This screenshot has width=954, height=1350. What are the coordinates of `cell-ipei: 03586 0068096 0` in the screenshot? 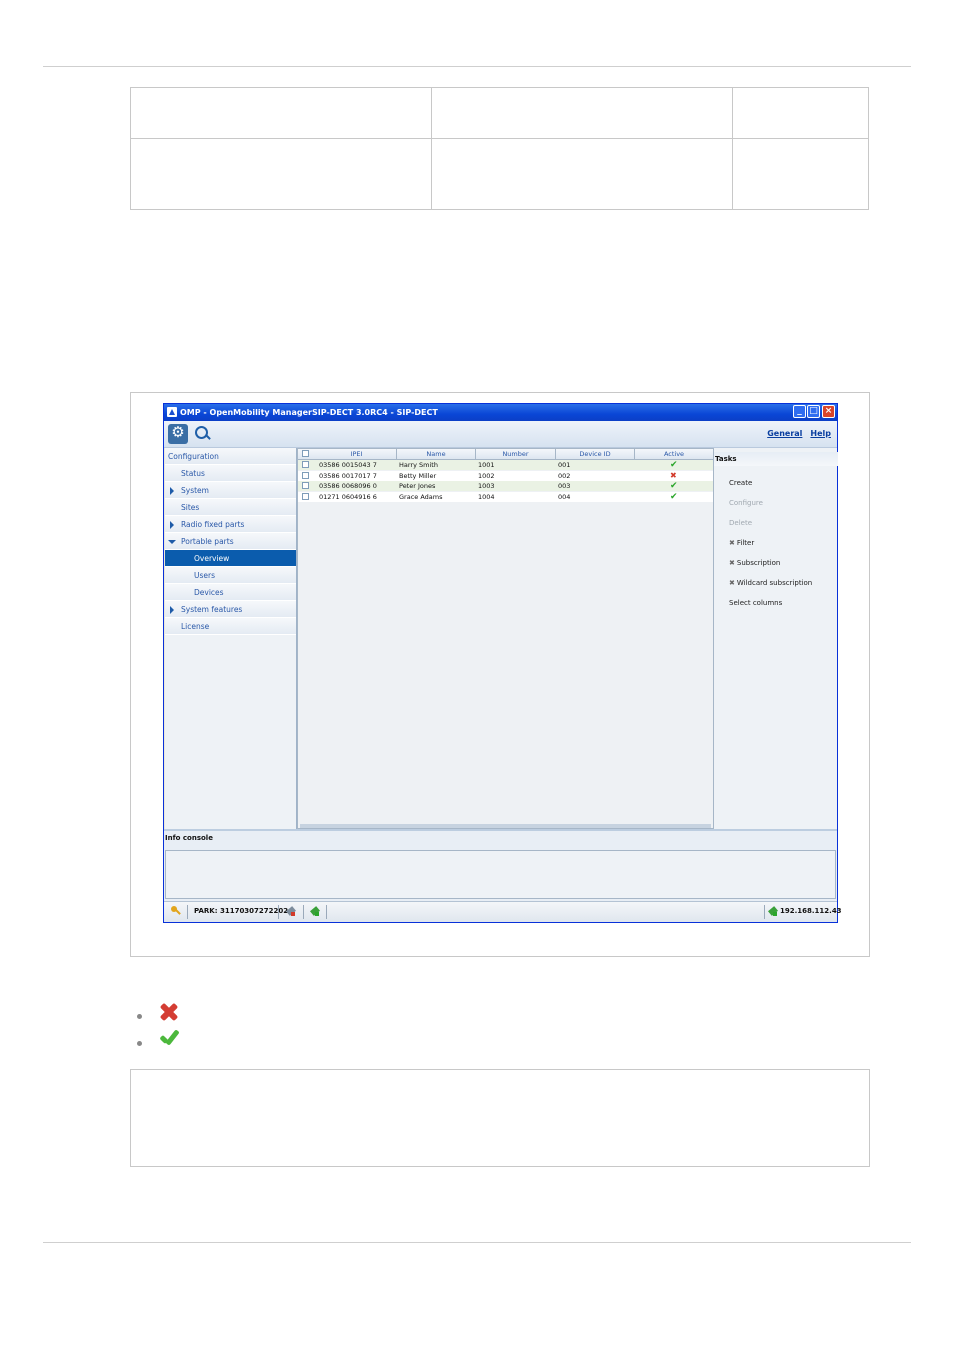 It's located at (348, 486).